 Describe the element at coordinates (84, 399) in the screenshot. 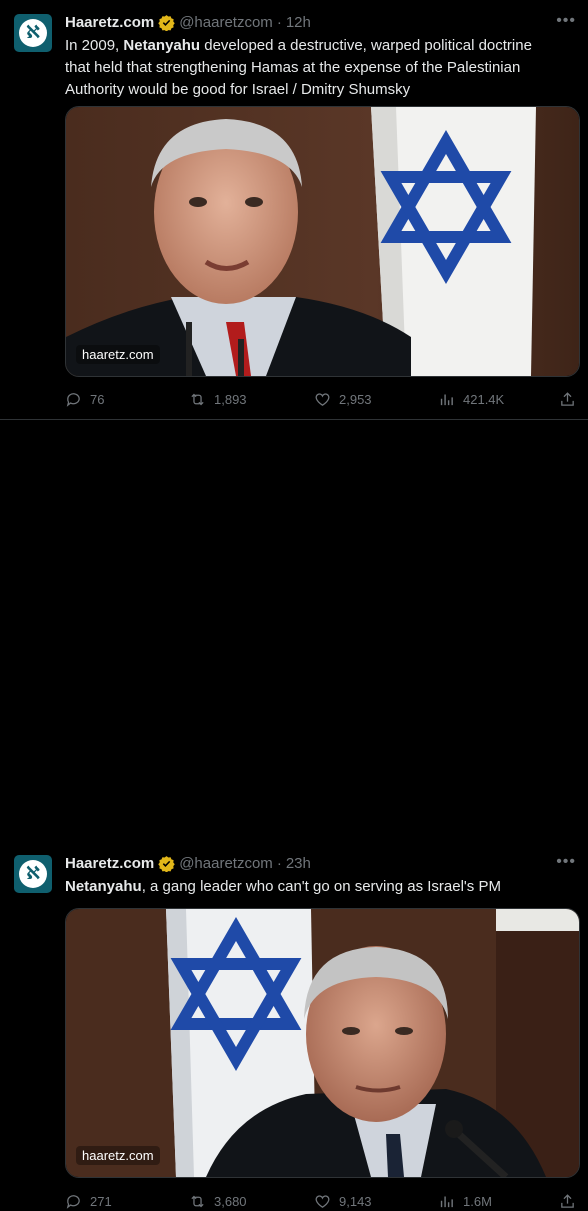

I see `reply-button: 76` at that location.